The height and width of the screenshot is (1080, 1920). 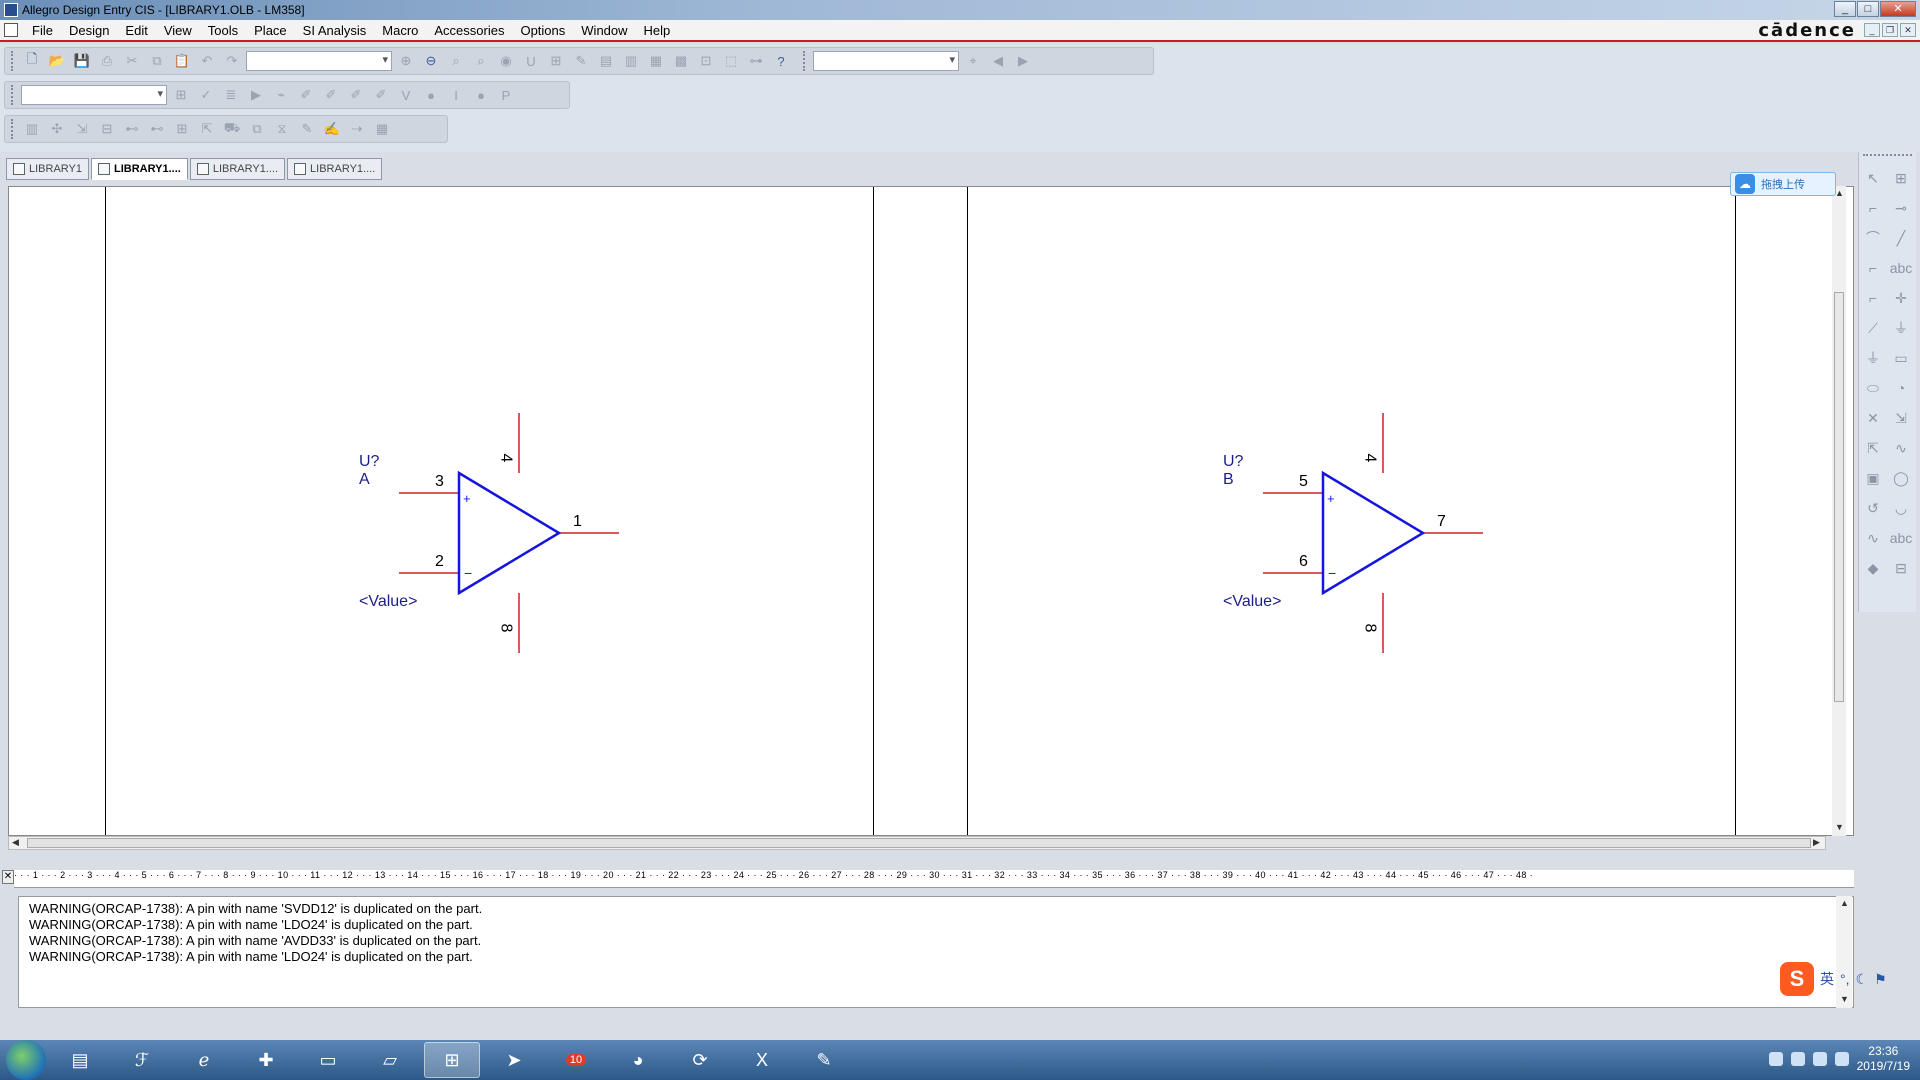 I want to click on library-icon: ▥, so click(x=32, y=129).